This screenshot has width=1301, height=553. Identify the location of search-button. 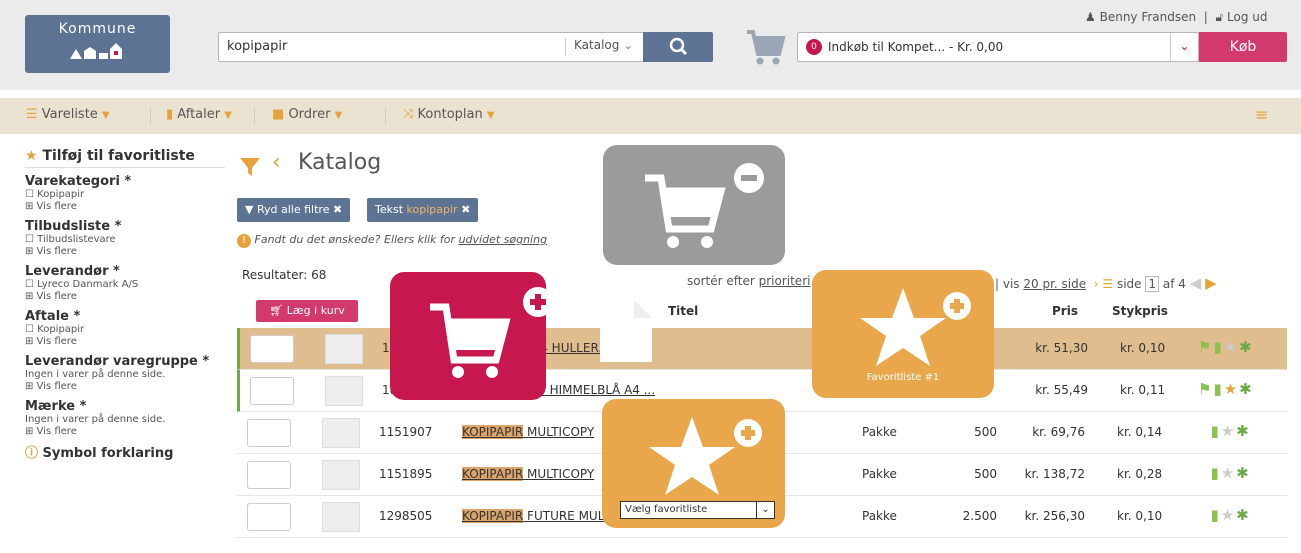
(678, 47).